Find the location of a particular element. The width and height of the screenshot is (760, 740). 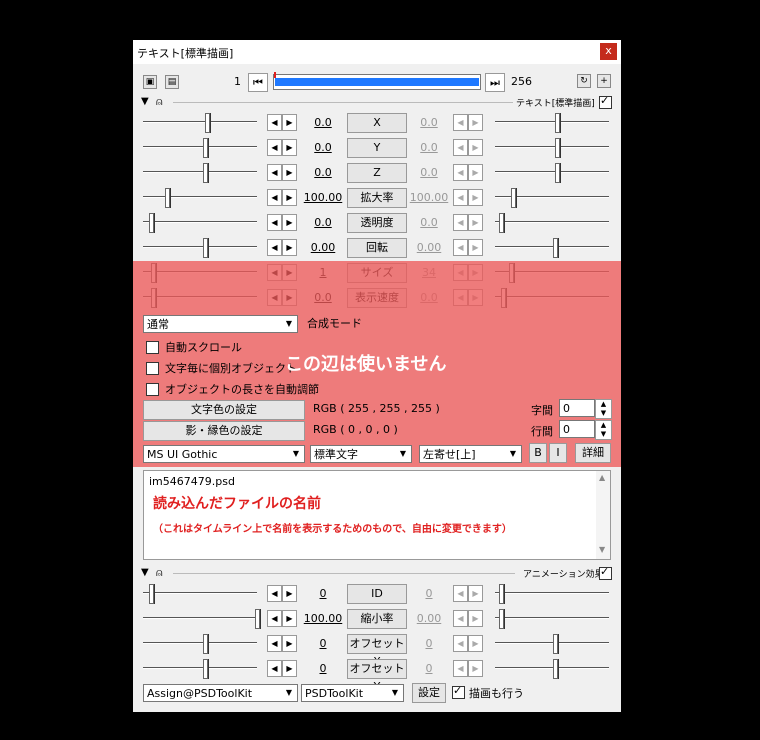

anim-start-value: 100.00 is located at coordinates (323, 618).